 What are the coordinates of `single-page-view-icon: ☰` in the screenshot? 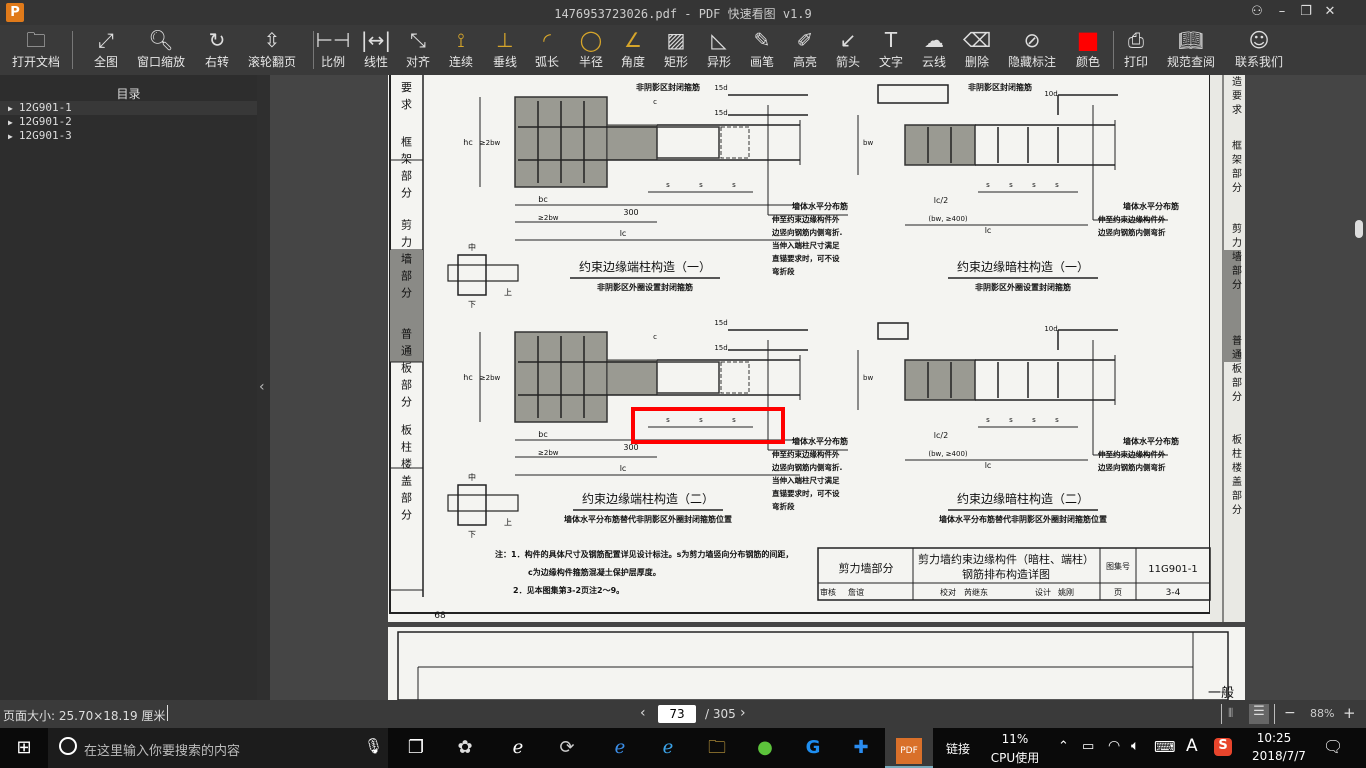 It's located at (1259, 714).